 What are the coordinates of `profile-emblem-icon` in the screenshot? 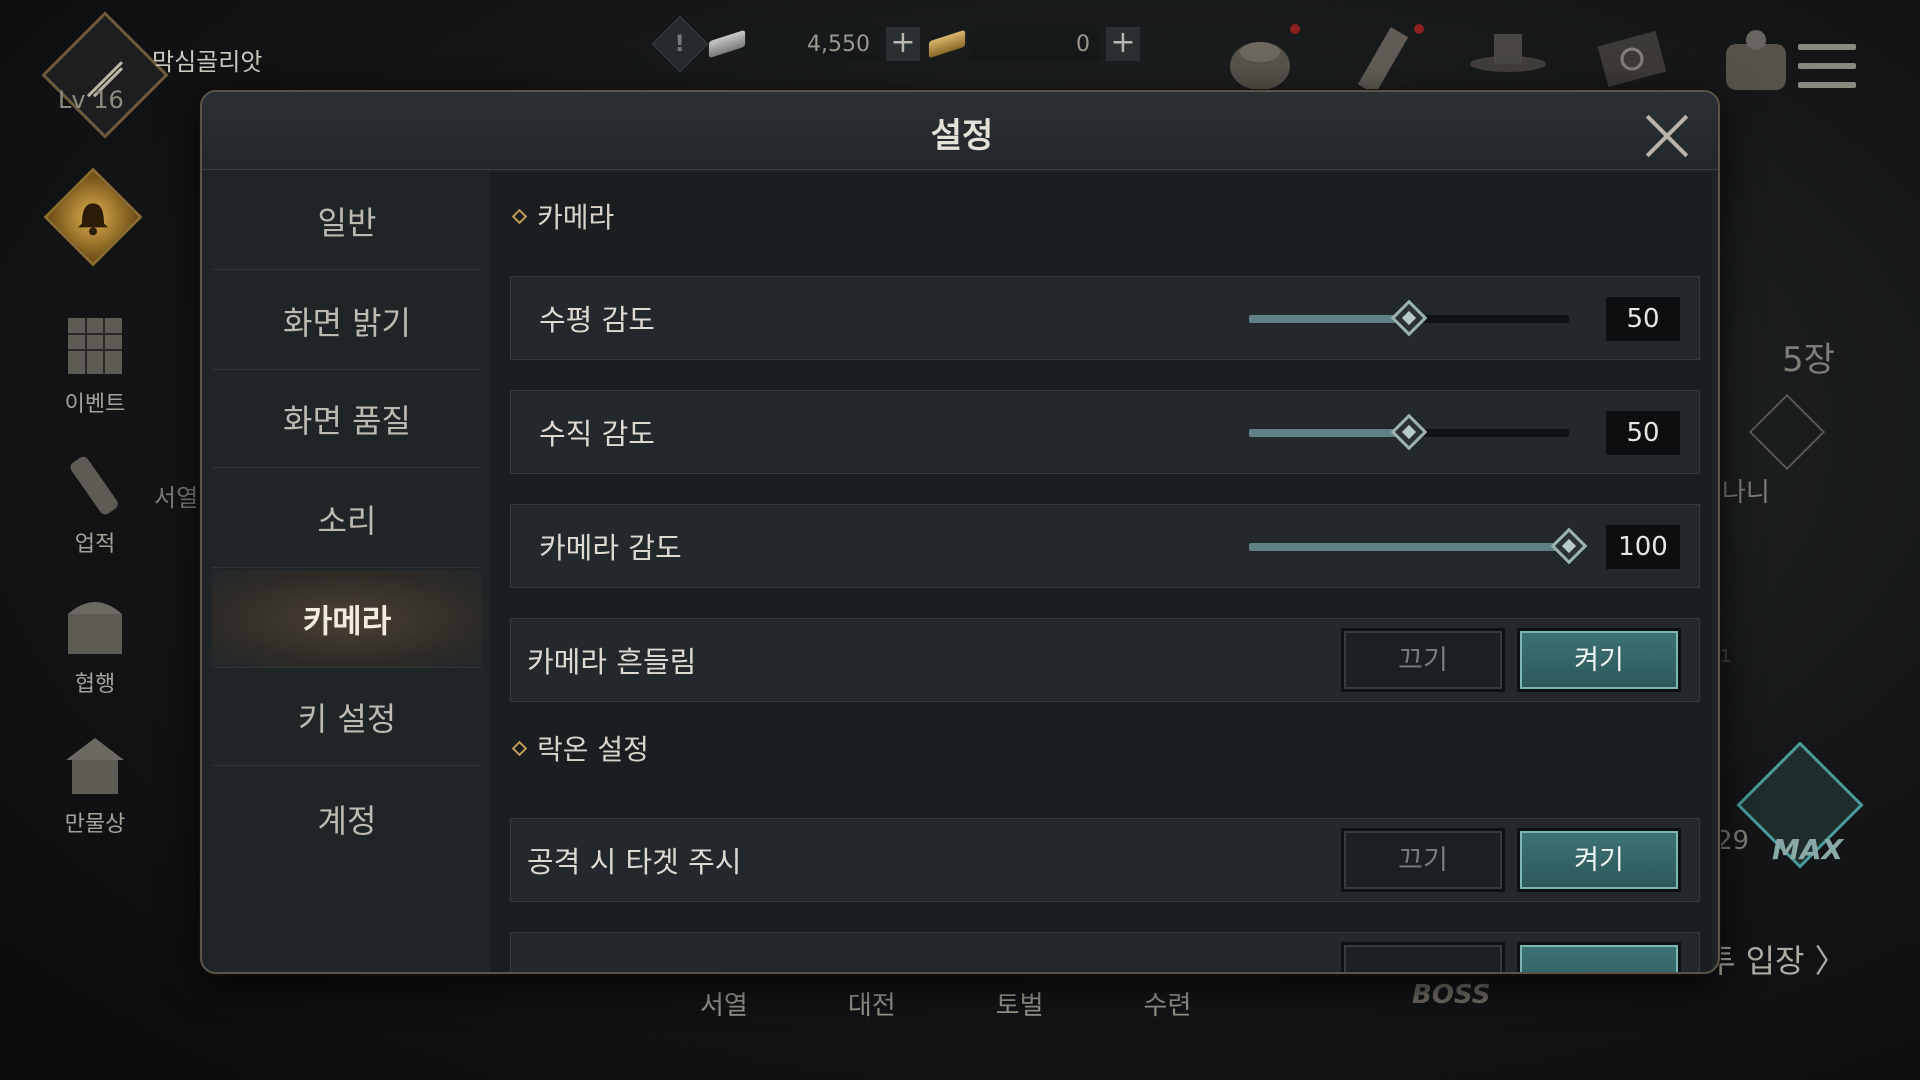 It's located at (105, 75).